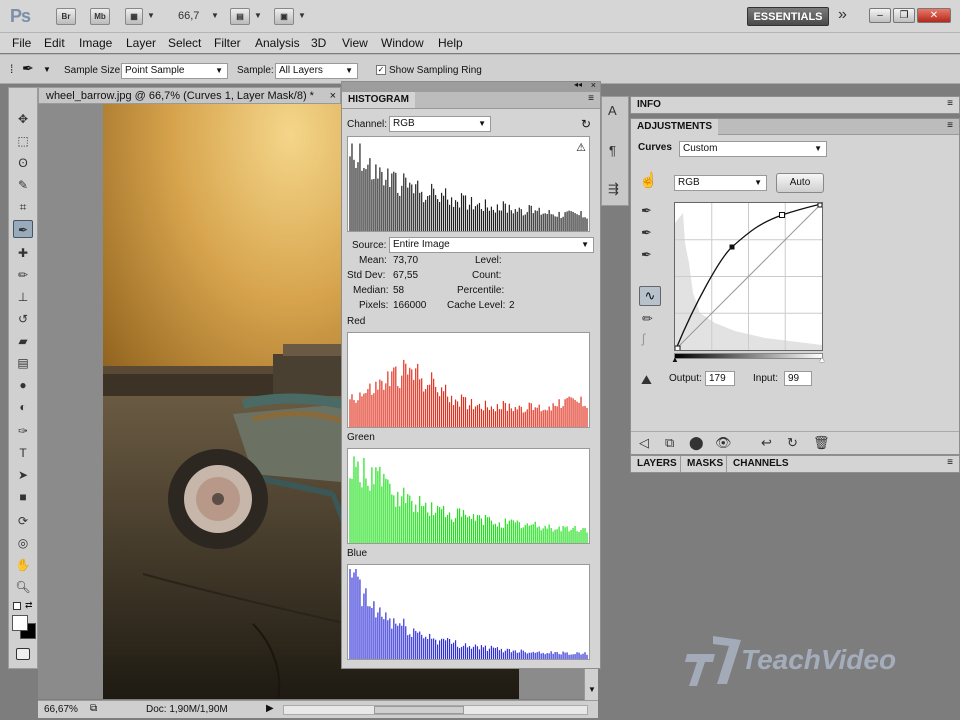  I want to click on tab-histogram: HISTOGRAM, so click(378, 100).